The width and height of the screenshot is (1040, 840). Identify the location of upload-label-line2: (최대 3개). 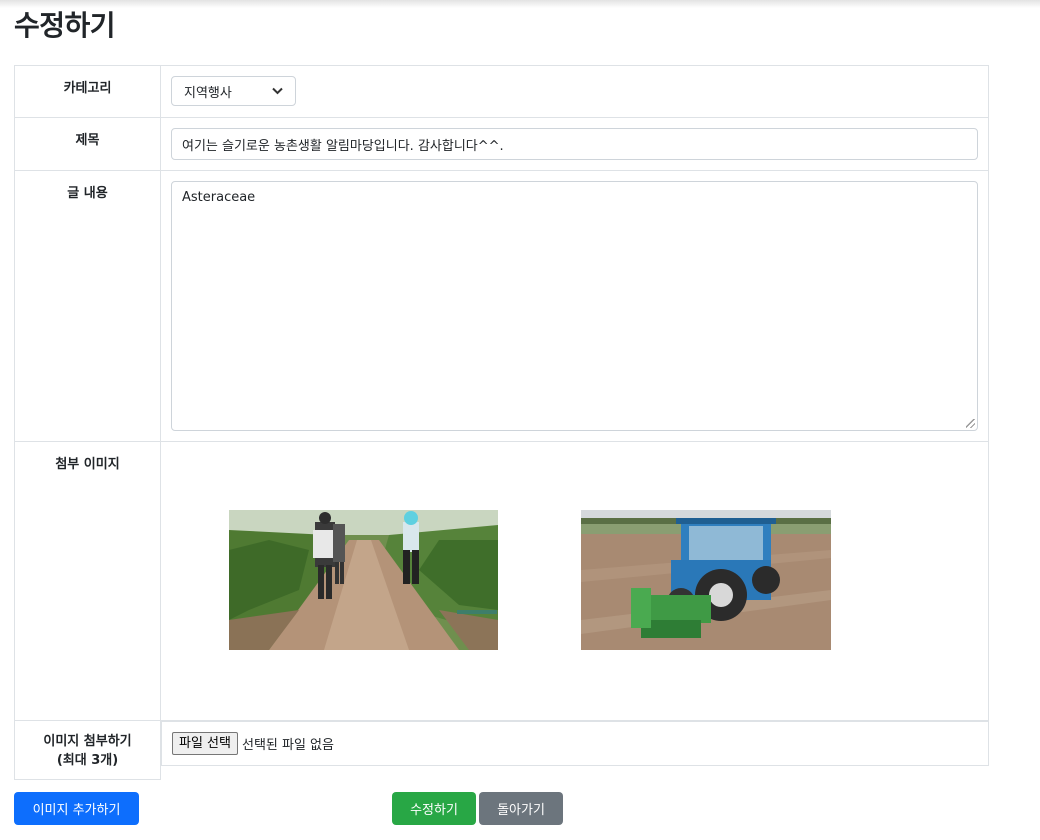
(87, 760).